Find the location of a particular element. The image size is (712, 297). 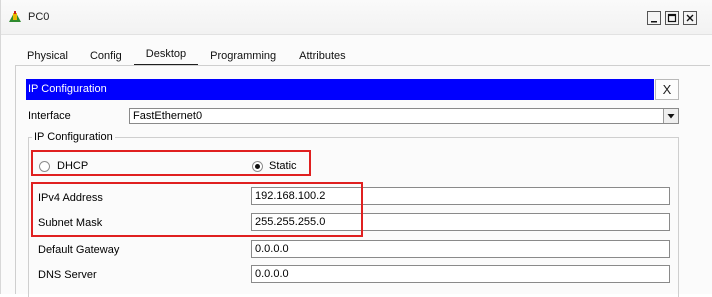

close-window-button is located at coordinates (690, 18).